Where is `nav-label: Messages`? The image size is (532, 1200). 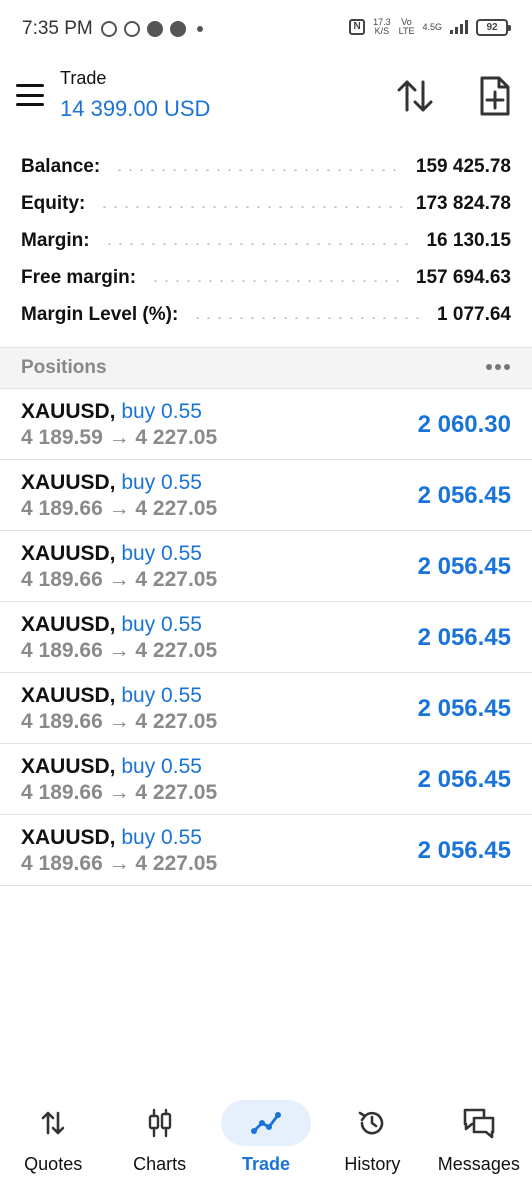
nav-label: Messages is located at coordinates (478, 1164).